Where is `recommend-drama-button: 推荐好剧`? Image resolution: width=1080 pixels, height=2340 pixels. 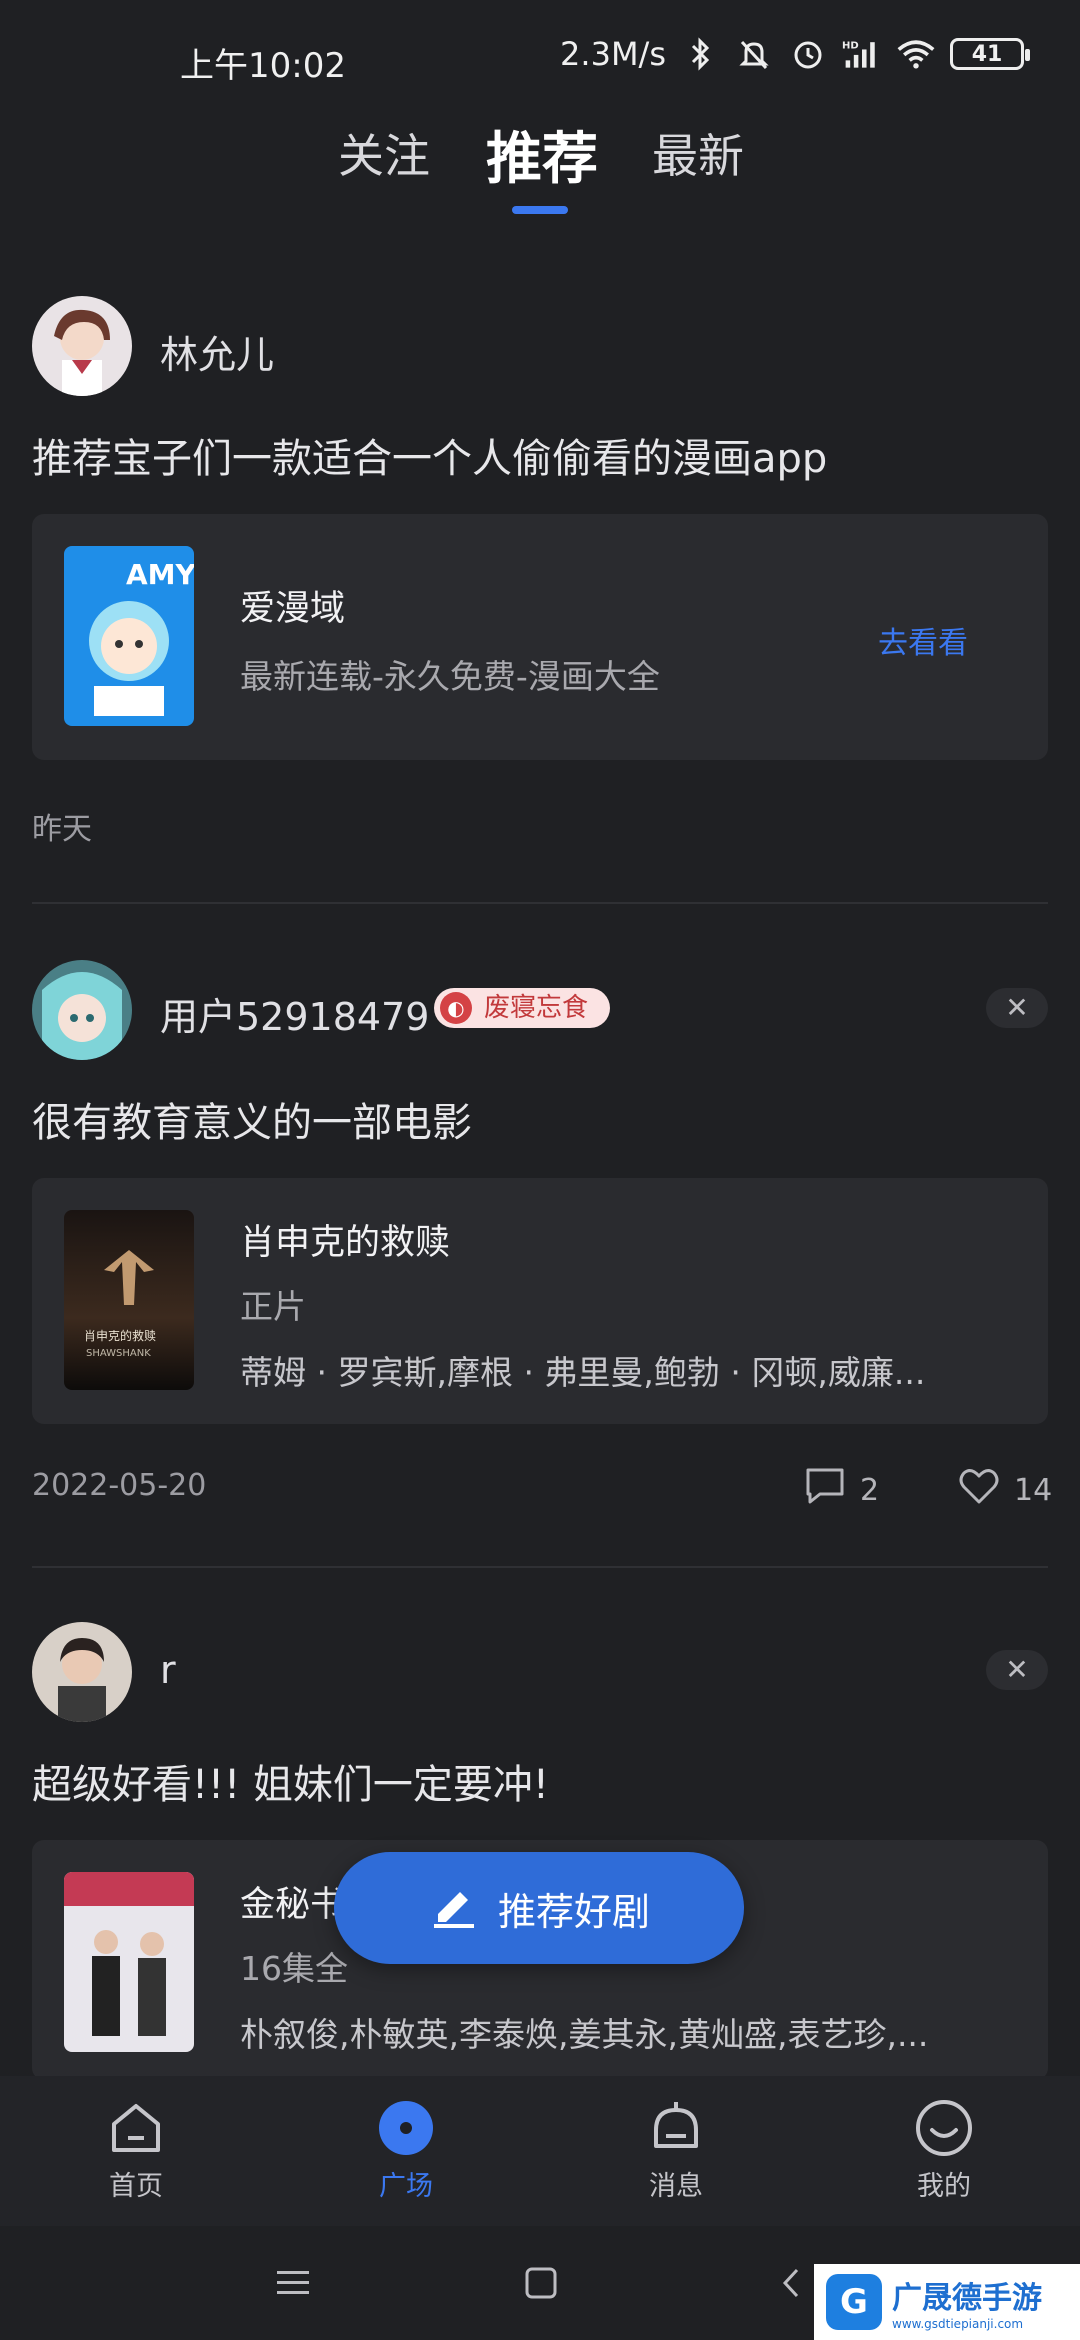 recommend-drama-button: 推荐好剧 is located at coordinates (539, 1908).